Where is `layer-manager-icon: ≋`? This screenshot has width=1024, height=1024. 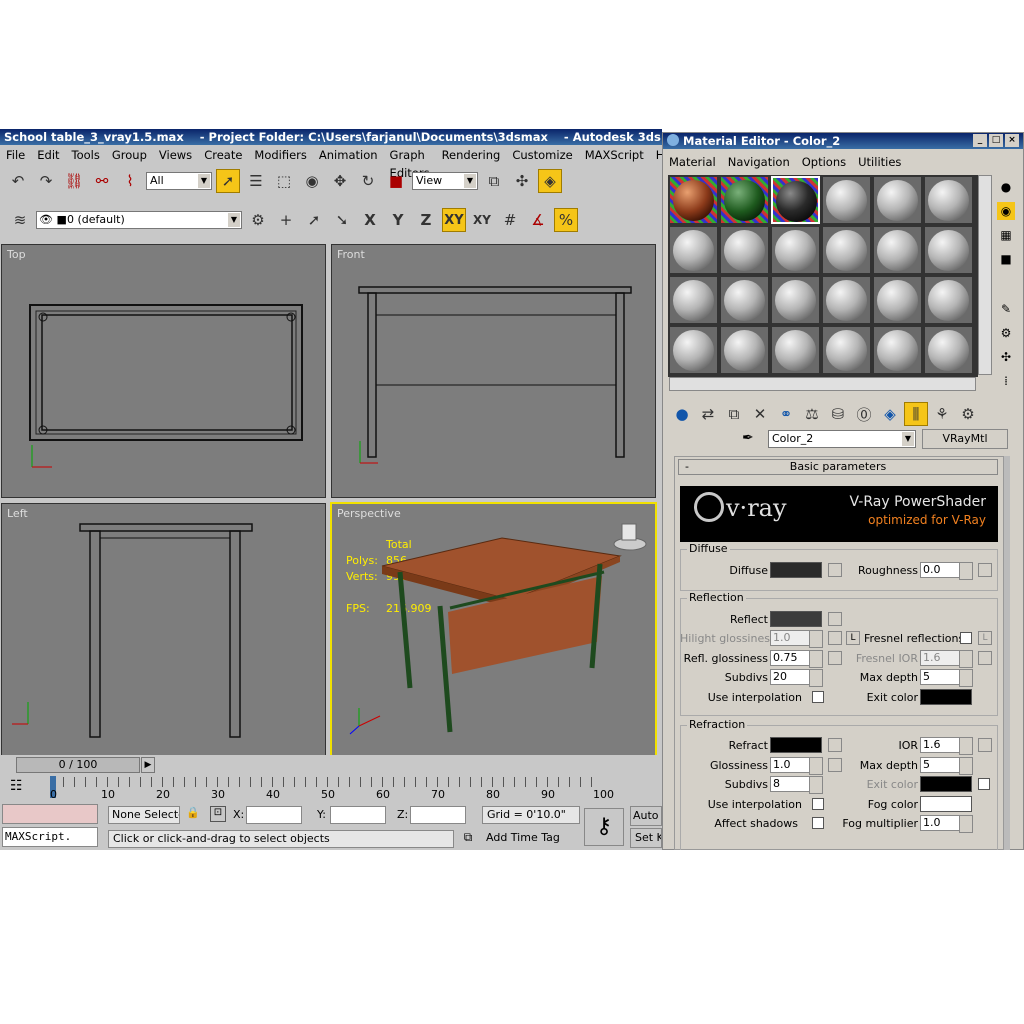 layer-manager-icon: ≋ is located at coordinates (20, 220).